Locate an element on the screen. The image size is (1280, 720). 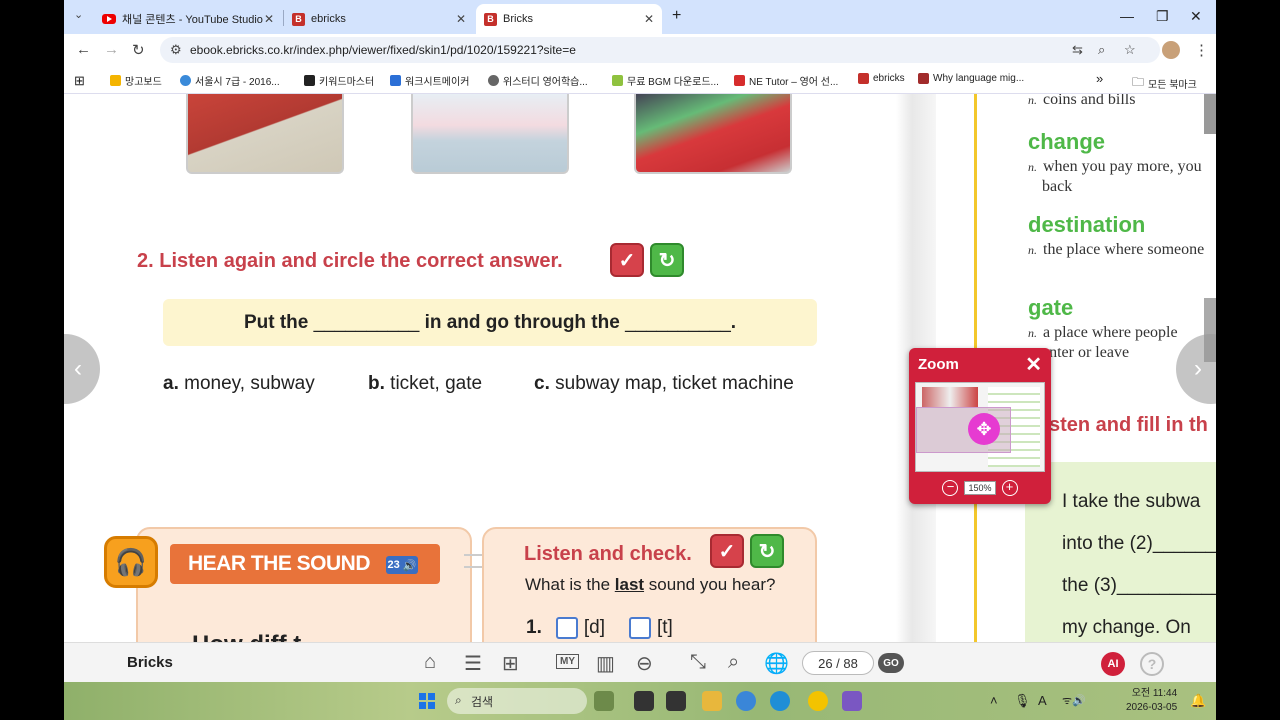
option-a: a. money, subway is located at coordinates (239, 384).